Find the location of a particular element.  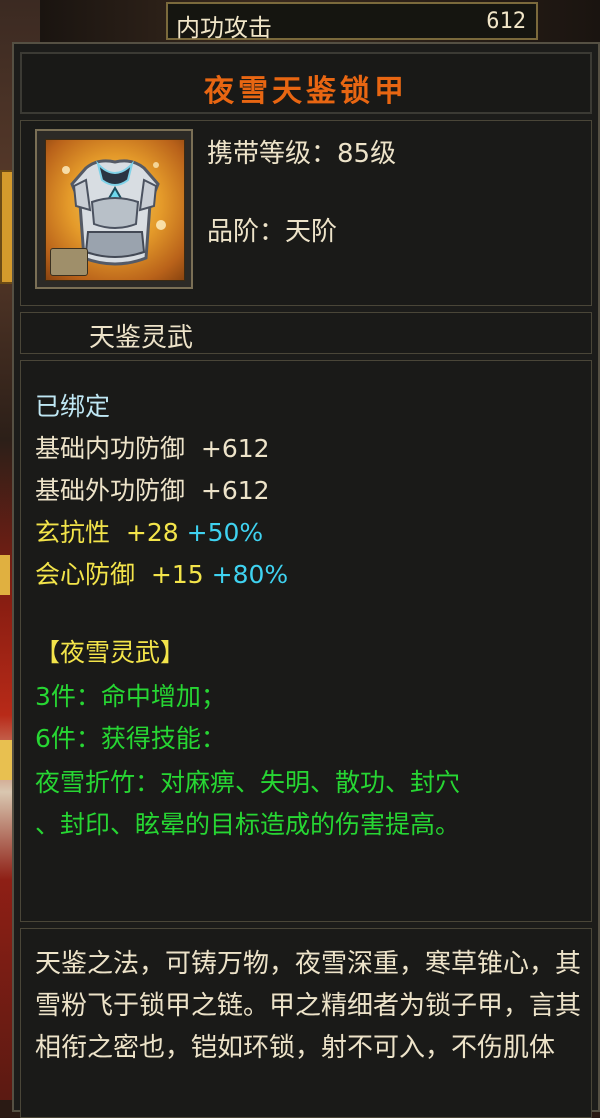

bonus-stat-line: 玄抗性 +28 +50% is located at coordinates (149, 531).